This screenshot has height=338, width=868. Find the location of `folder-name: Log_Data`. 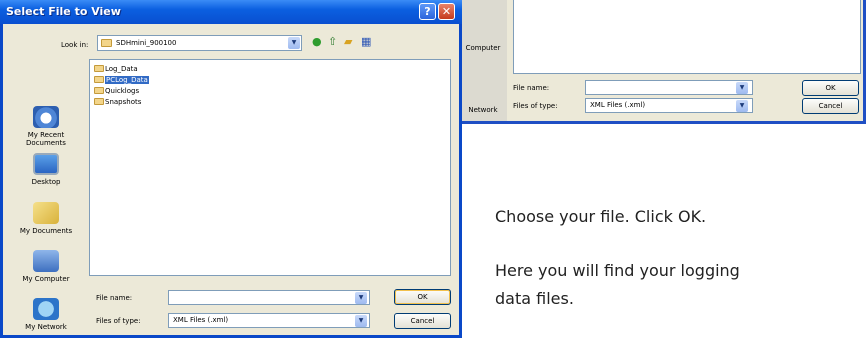

folder-name: Log_Data is located at coordinates (121, 69).